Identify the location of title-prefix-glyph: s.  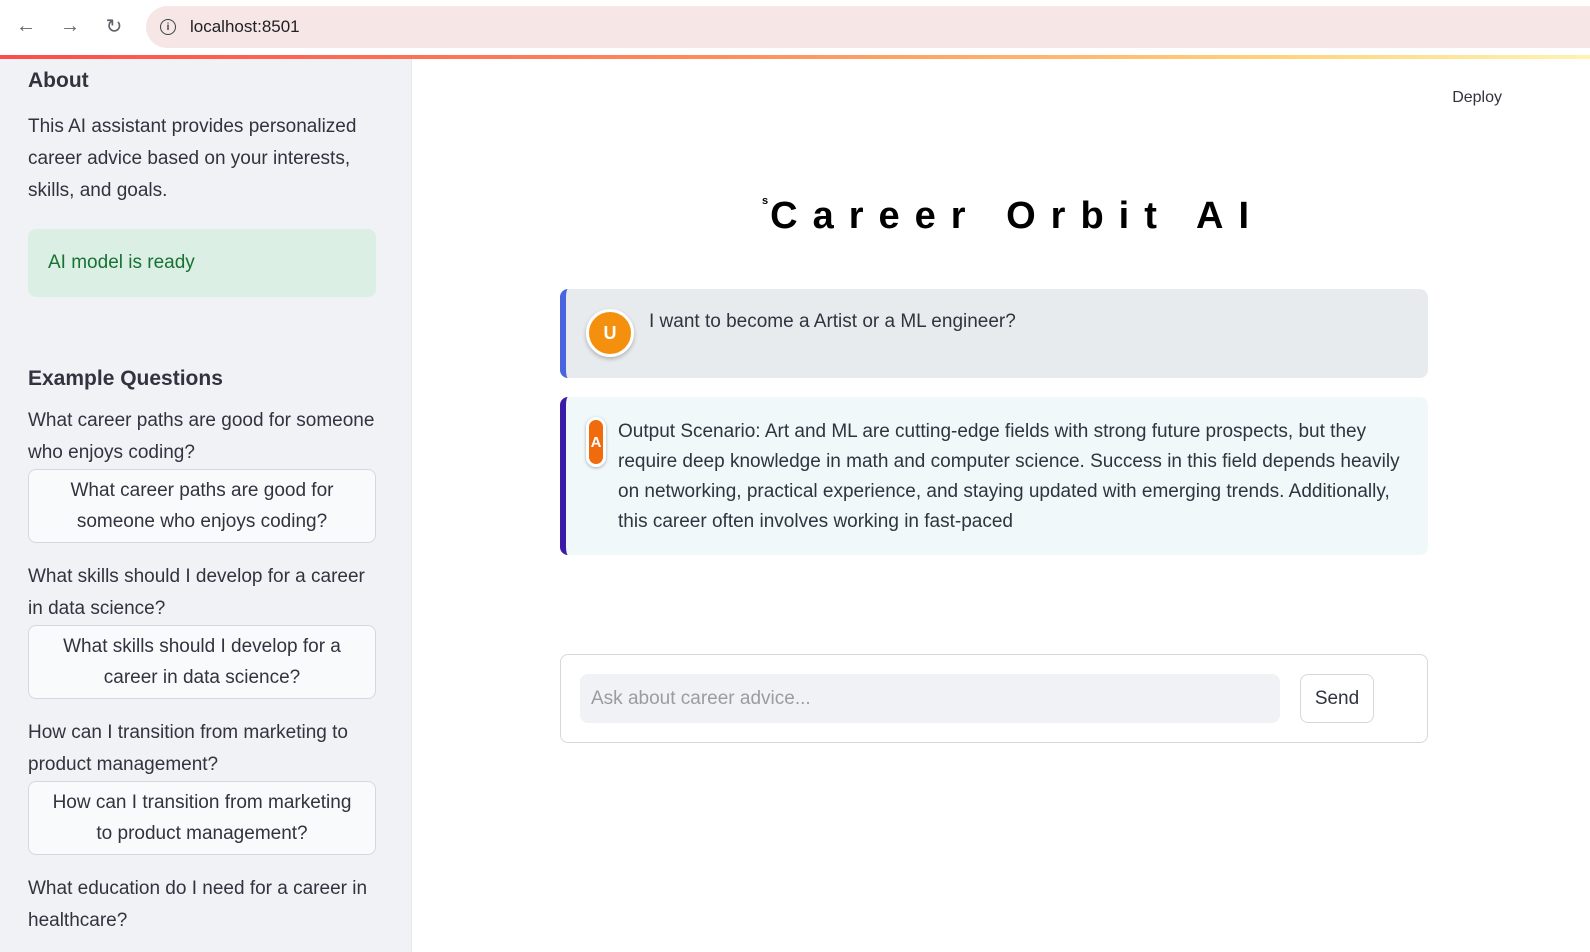
(765, 201).